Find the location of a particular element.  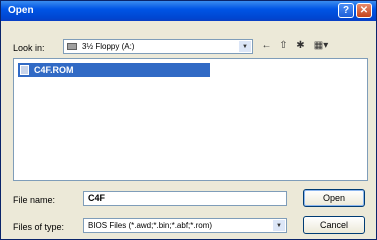

file-type-select: BIOS Files (*.awd;*.bin;*.abf;*.rom) ▼ is located at coordinates (185, 225).